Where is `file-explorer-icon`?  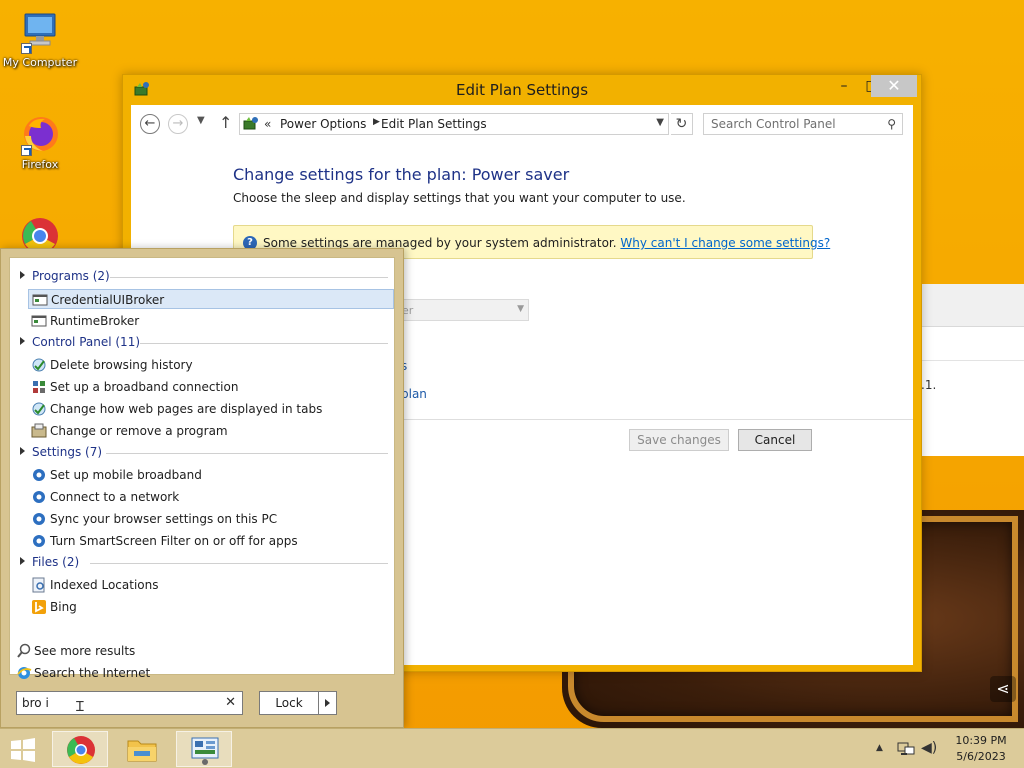 file-explorer-icon is located at coordinates (142, 751).